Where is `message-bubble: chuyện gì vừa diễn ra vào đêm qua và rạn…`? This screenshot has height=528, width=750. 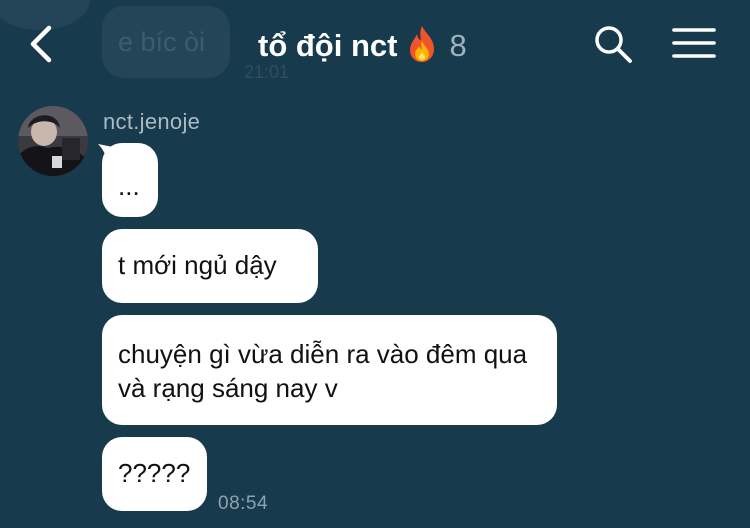
message-bubble: chuyện gì vừa diễn ra vào đêm qua và rạn… is located at coordinates (329, 370).